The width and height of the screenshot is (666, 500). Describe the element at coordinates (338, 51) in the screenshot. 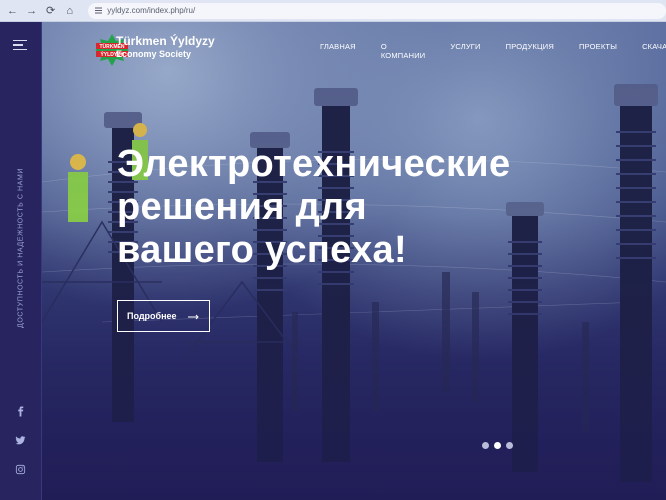

I see `nav-item-home: ГЛАВНАЯ` at that location.